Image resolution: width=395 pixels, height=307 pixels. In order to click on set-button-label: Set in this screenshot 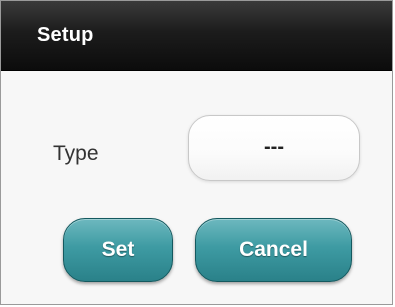, I will do `click(118, 249)`.